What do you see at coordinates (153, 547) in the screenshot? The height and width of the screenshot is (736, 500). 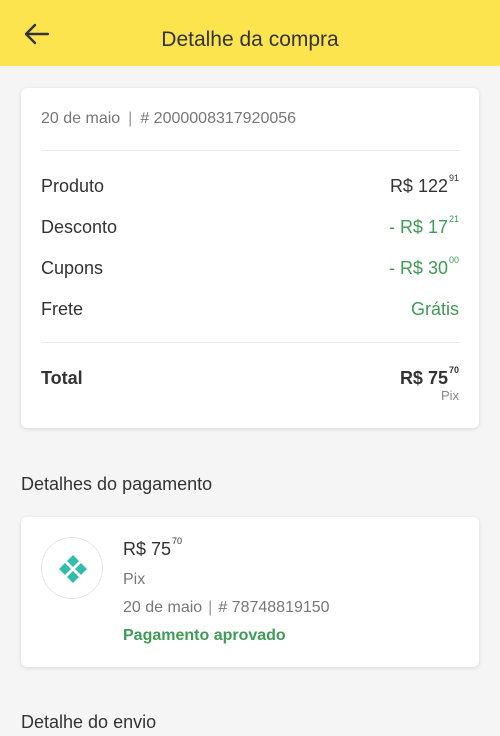 I see `payment-amount: R$ 7570` at bounding box center [153, 547].